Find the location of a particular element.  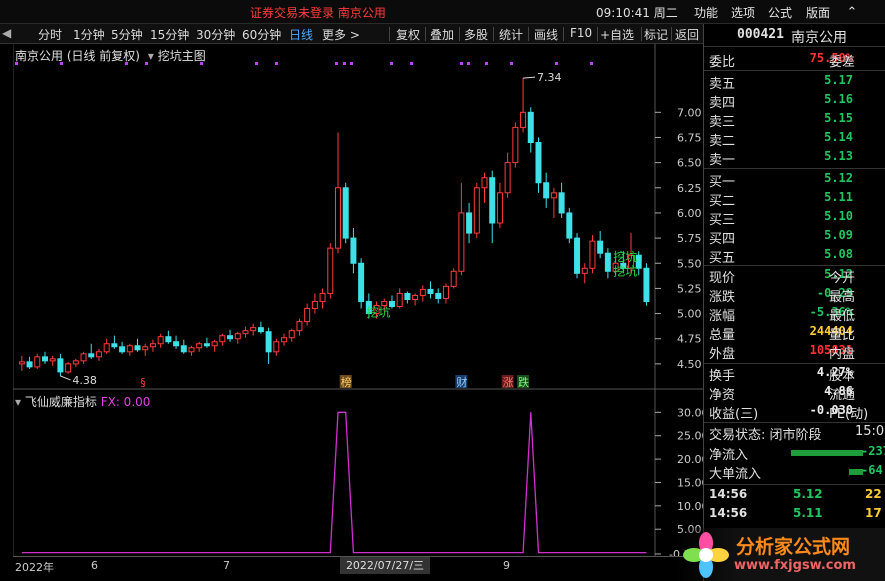

fx-tick-label: 30.00 is located at coordinates (690, 412).